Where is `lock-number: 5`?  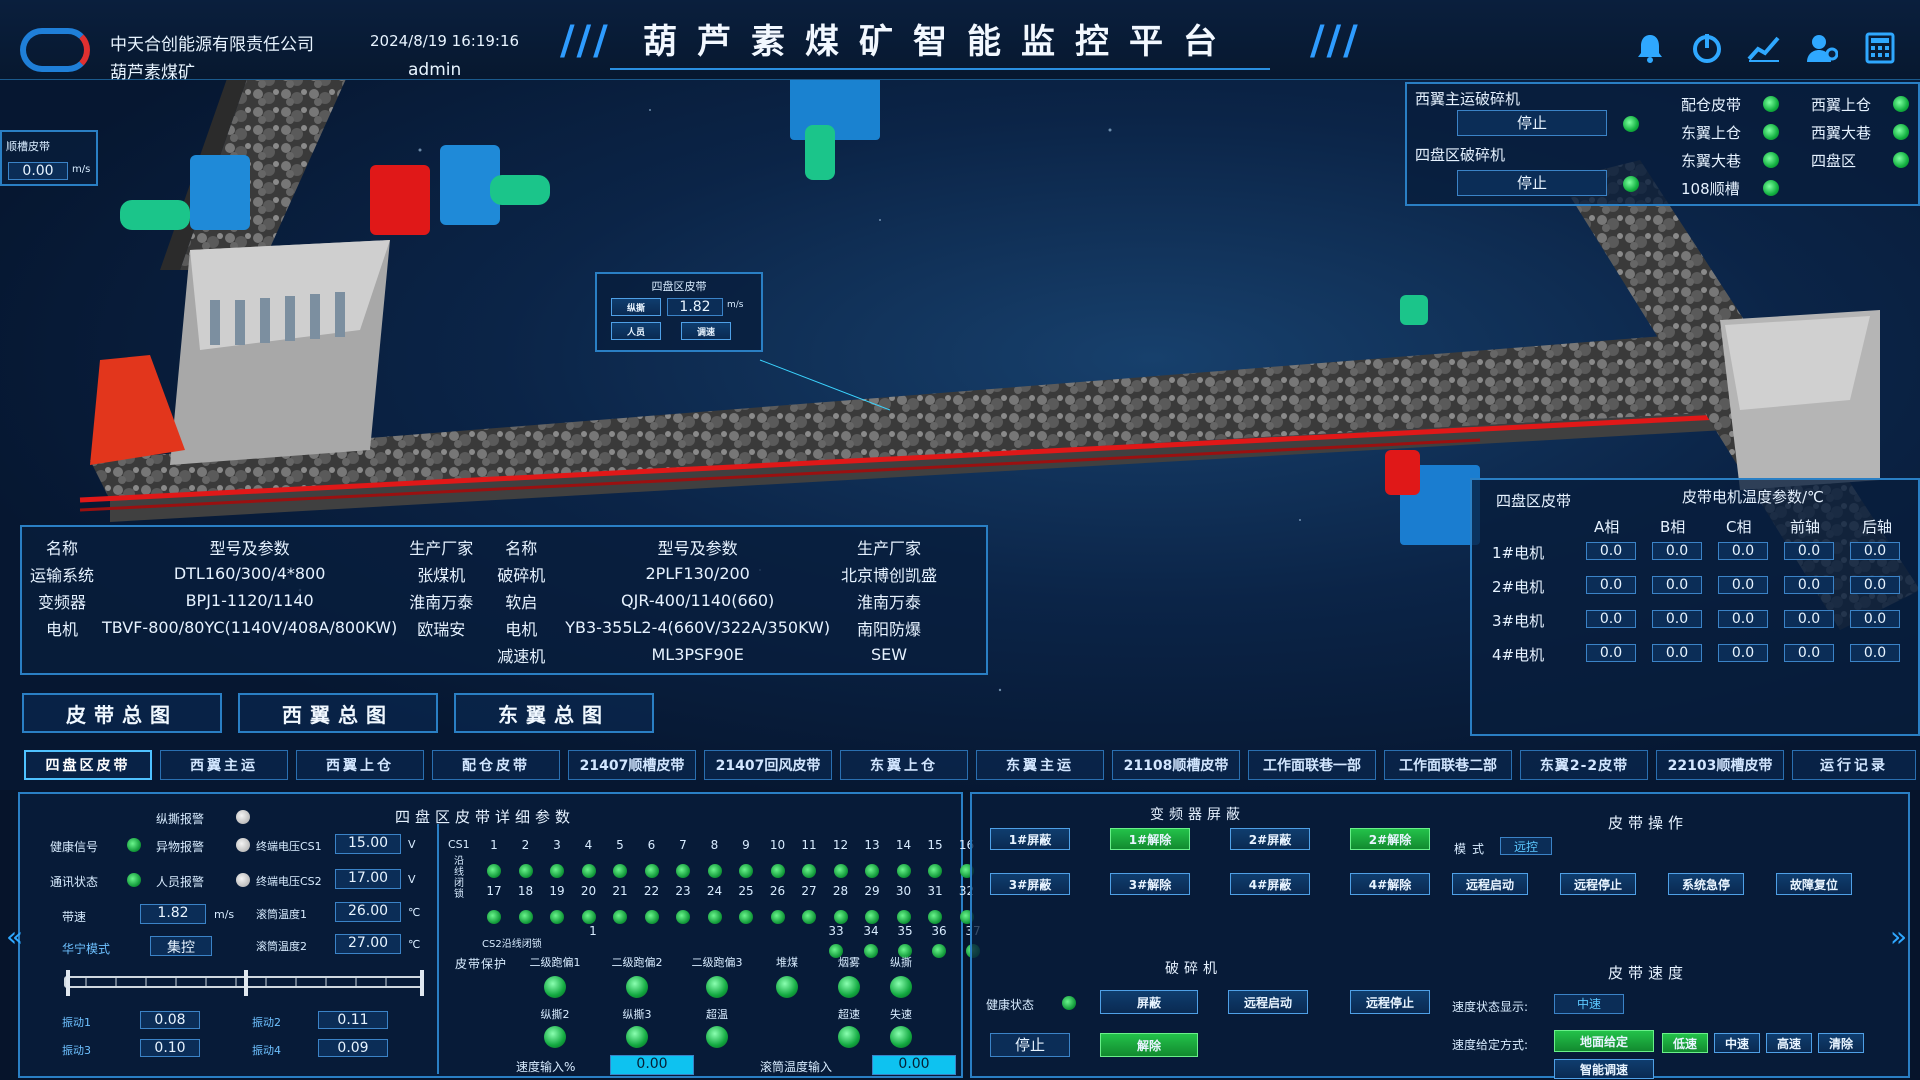
lock-number: 5 is located at coordinates (620, 845).